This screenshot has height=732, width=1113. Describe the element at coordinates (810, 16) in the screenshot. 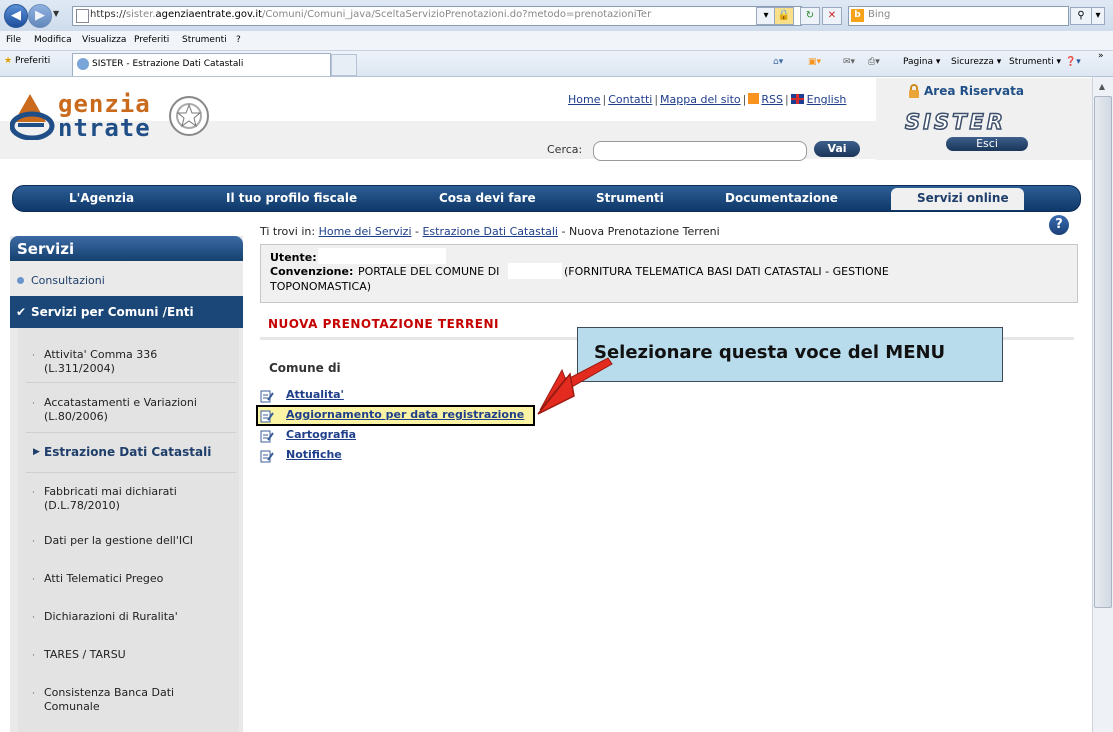

I see `refresh-icon: ↻` at that location.